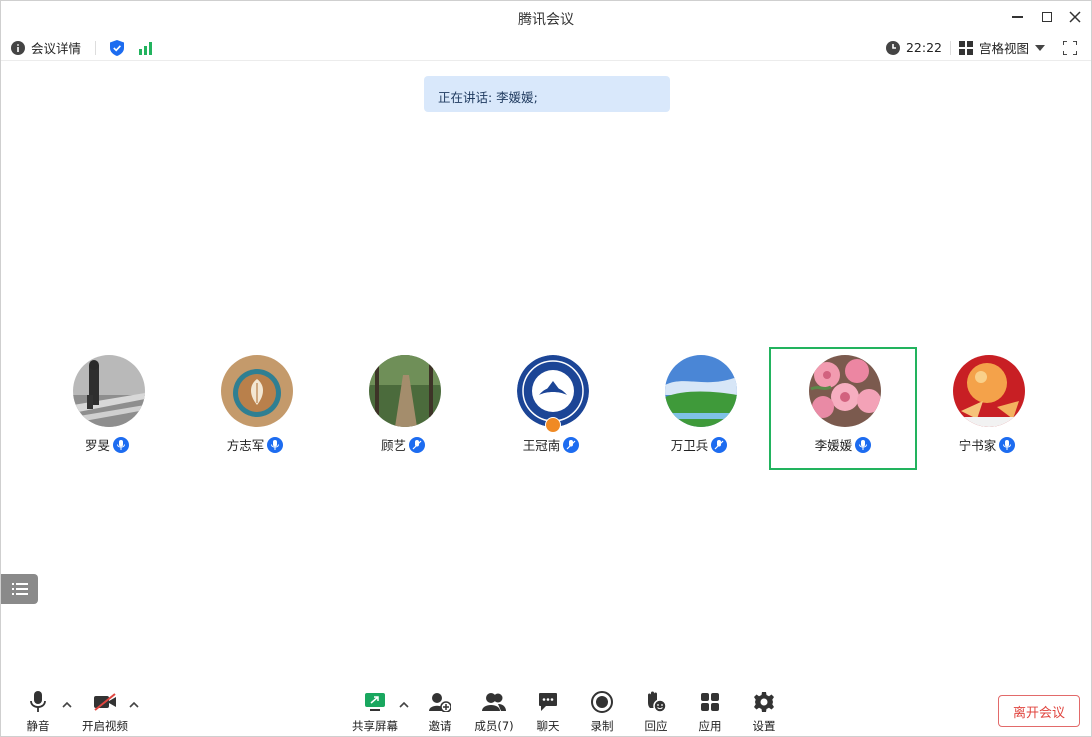 The width and height of the screenshot is (1092, 737). What do you see at coordinates (440, 702) in the screenshot?
I see `add-person-icon` at bounding box center [440, 702].